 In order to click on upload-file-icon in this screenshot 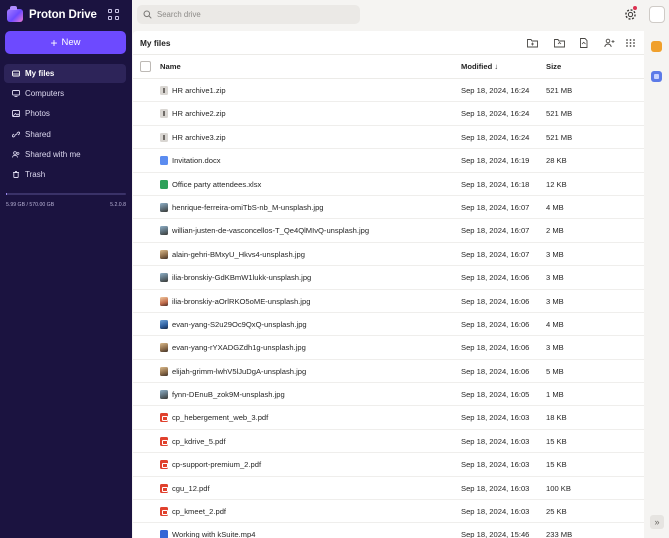, I will do `click(583, 43)`.